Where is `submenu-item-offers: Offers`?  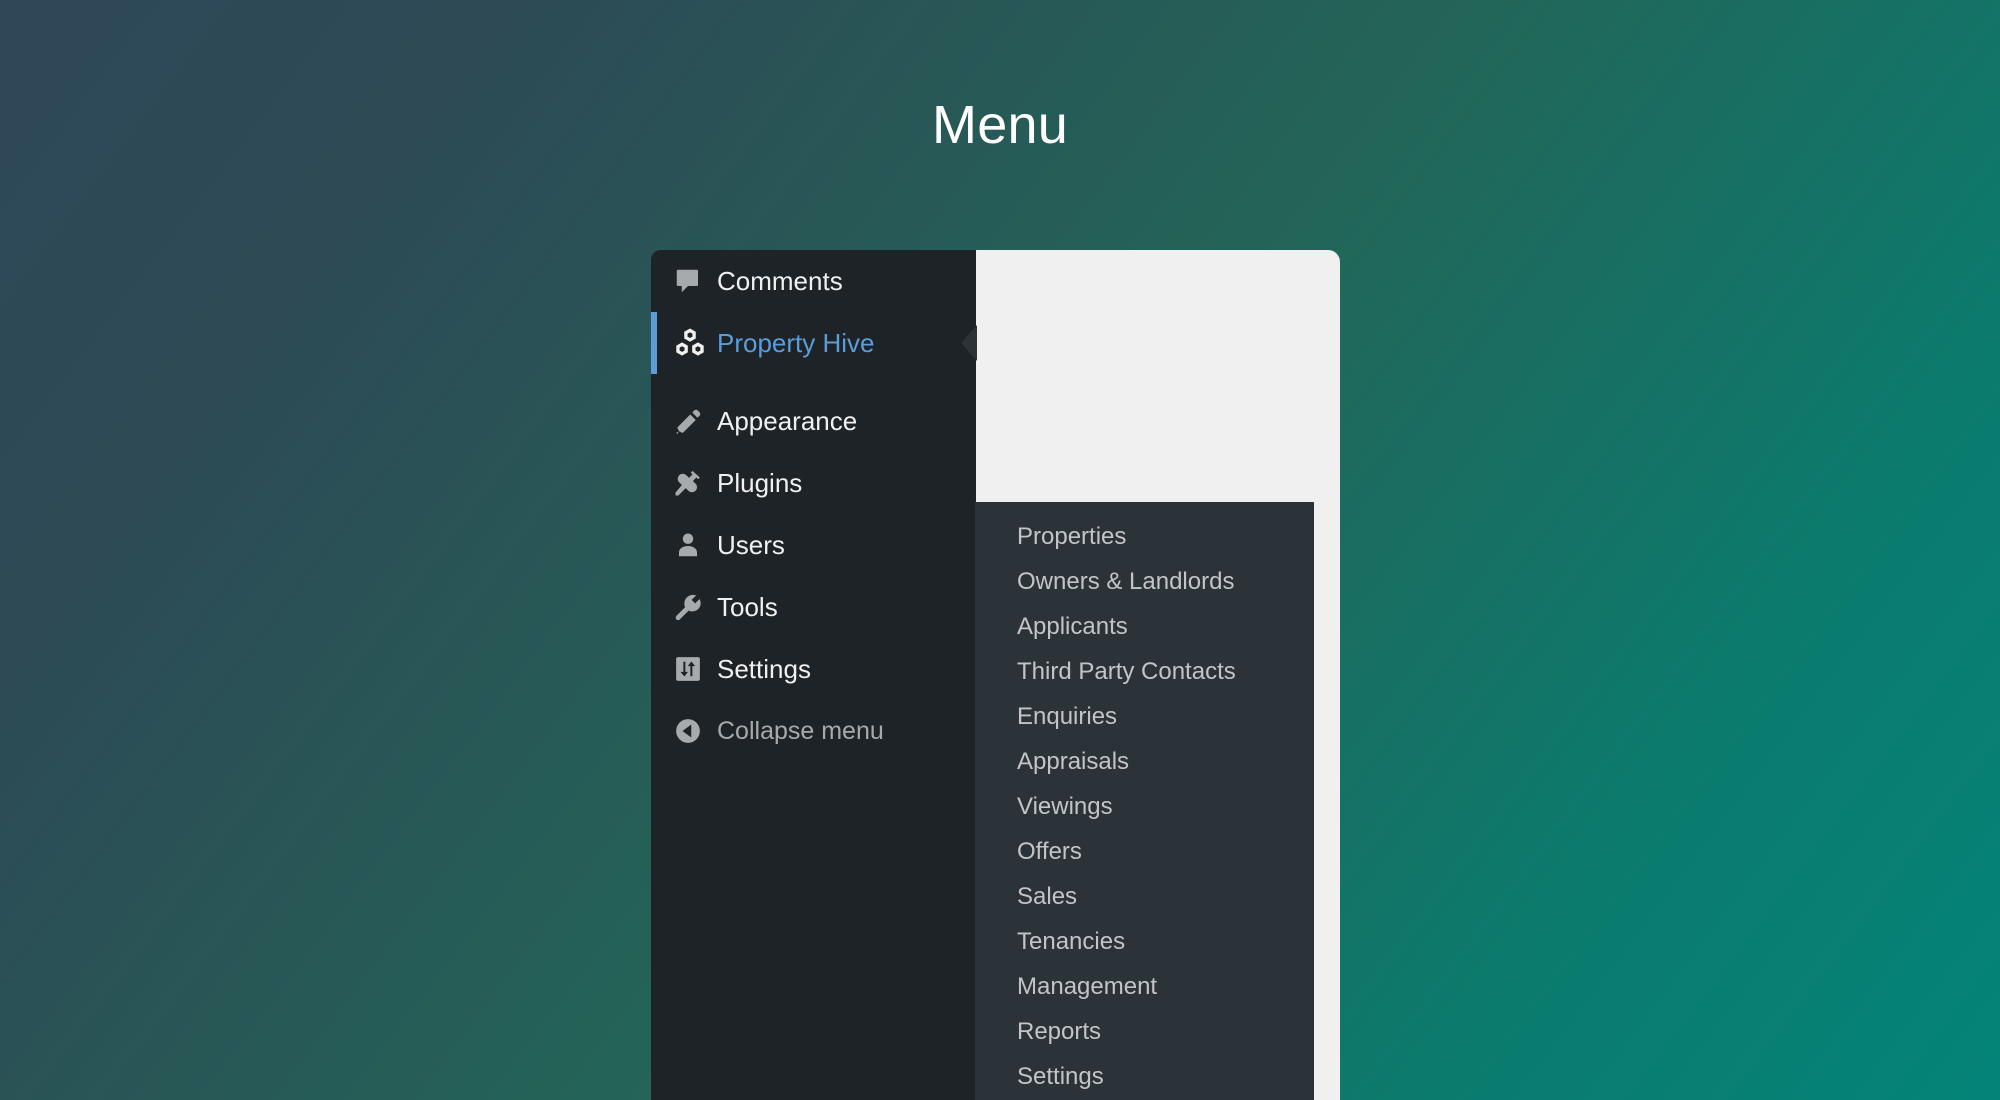 submenu-item-offers: Offers is located at coordinates (1144, 851).